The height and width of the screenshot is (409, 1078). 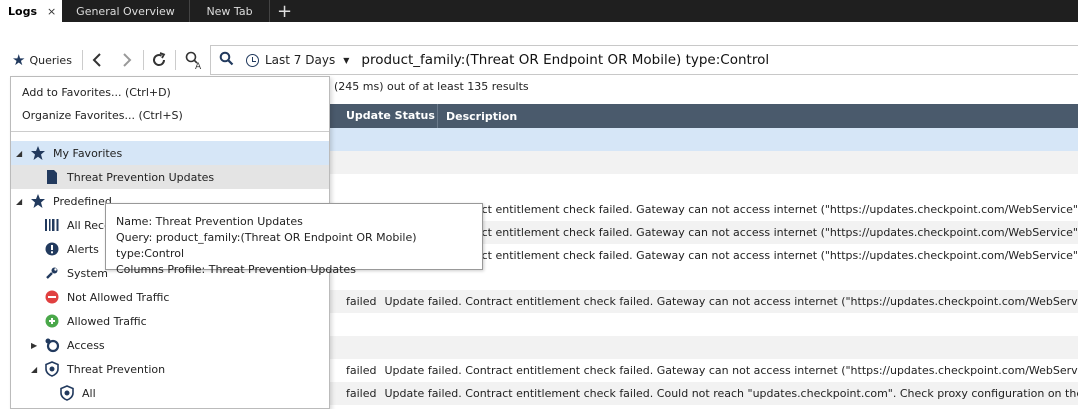 What do you see at coordinates (52, 273) in the screenshot?
I see `wrench-icon` at bounding box center [52, 273].